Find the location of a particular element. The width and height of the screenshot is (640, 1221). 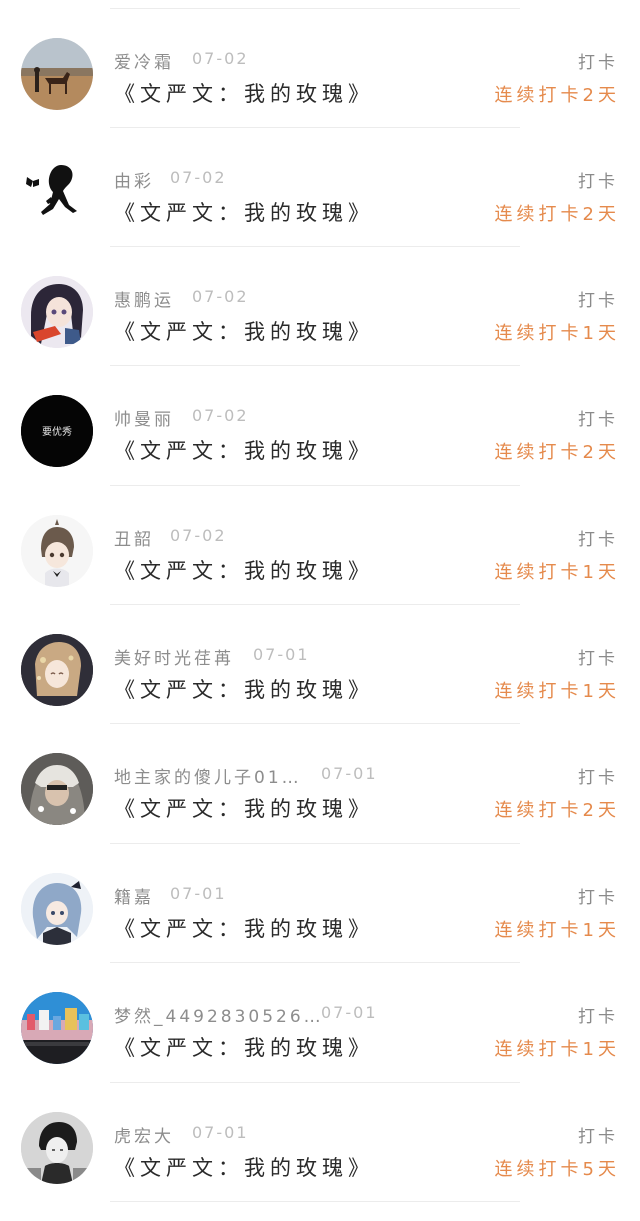

list-item: 爱冷霜 07-02 《文严文：我的玫瑰》 打卡 连续打卡2天 is located at coordinates (320, 67).